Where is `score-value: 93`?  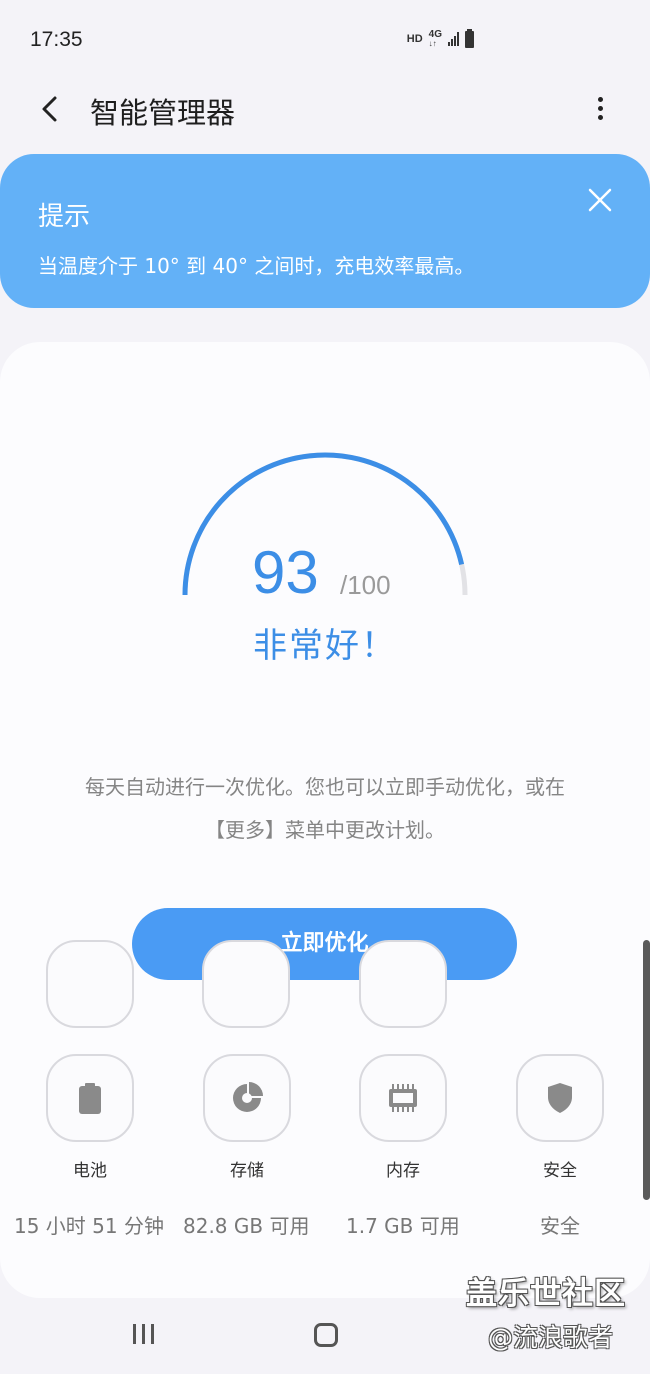
score-value: 93 is located at coordinates (285, 572).